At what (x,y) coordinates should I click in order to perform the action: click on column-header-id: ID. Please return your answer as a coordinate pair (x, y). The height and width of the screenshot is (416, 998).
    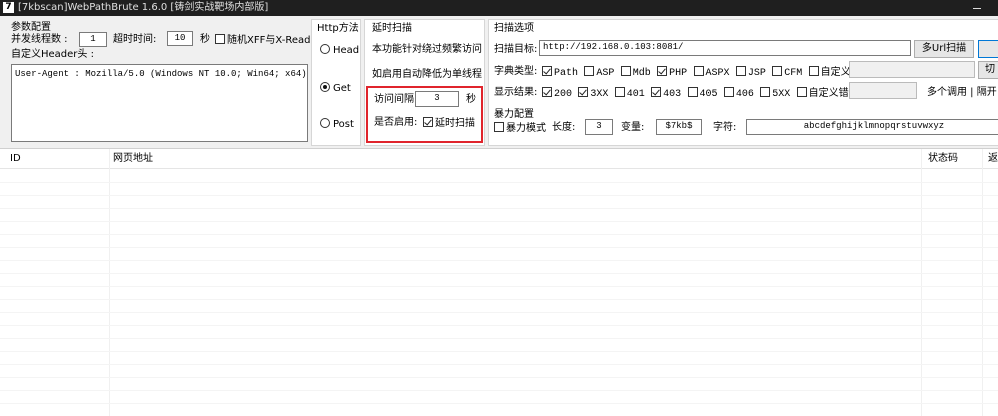
    Looking at the image, I should click on (15, 159).